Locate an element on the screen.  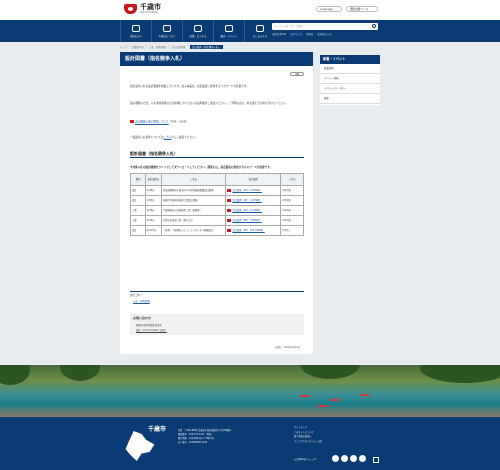
category-link: 入札・契約情報 is located at coordinates (141, 301).